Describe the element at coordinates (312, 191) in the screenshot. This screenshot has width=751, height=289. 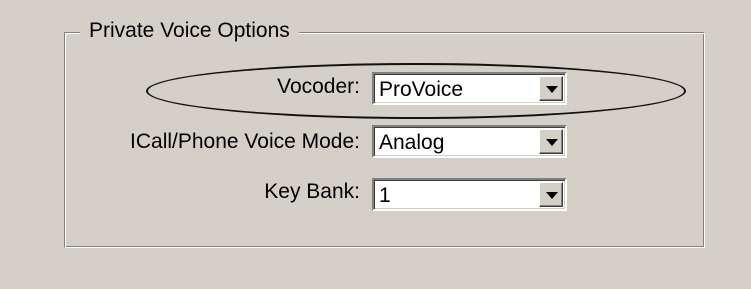
I see `key-bank-label: Key Bank:` at that location.